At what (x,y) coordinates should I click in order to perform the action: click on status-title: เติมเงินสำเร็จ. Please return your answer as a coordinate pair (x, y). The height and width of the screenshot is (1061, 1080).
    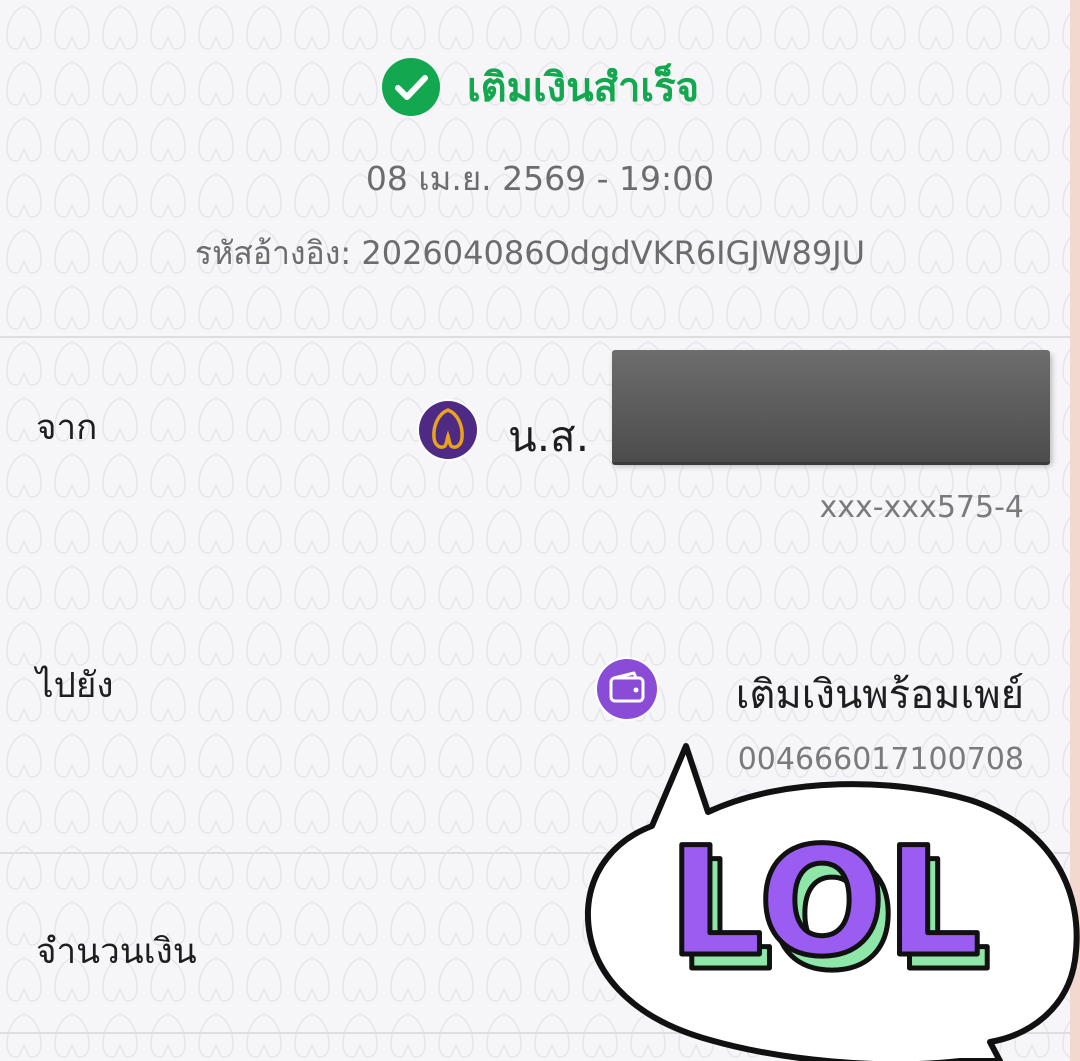
    Looking at the image, I should click on (583, 88).